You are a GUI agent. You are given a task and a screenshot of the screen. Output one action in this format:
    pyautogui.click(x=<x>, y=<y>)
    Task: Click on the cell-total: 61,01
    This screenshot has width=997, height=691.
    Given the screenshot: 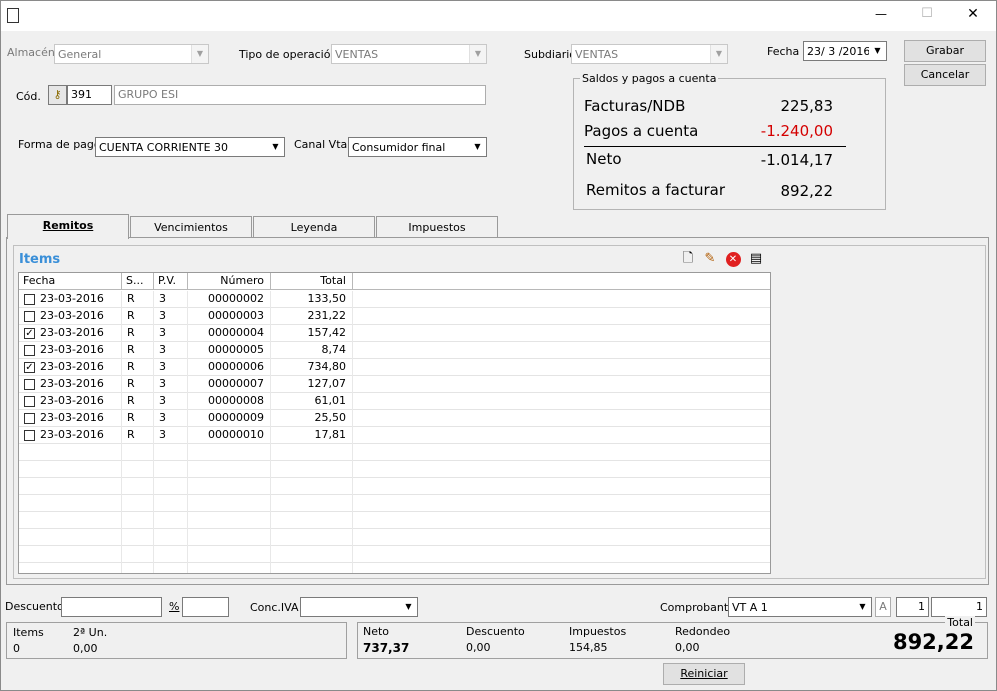 What is the action you would take?
    pyautogui.click(x=312, y=401)
    